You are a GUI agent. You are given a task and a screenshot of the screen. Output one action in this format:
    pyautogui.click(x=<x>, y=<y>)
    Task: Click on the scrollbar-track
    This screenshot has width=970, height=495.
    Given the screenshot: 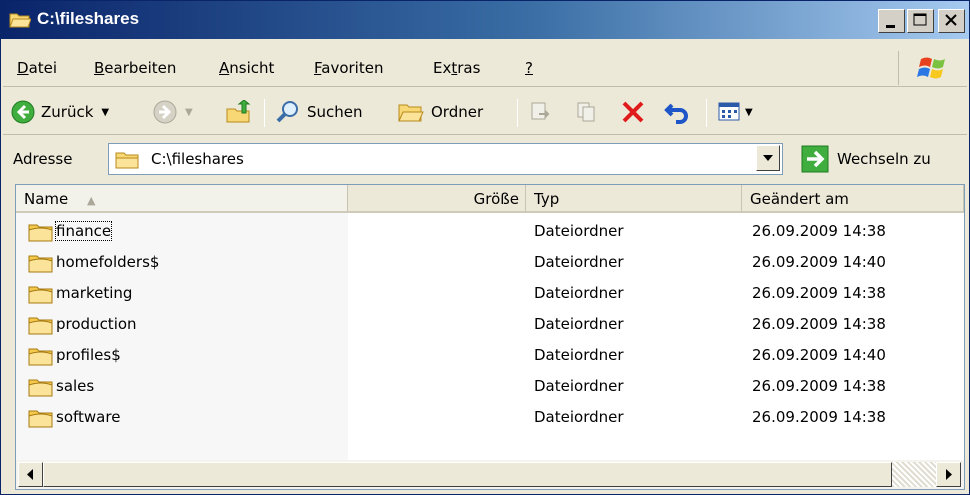 What is the action you would take?
    pyautogui.click(x=914, y=474)
    